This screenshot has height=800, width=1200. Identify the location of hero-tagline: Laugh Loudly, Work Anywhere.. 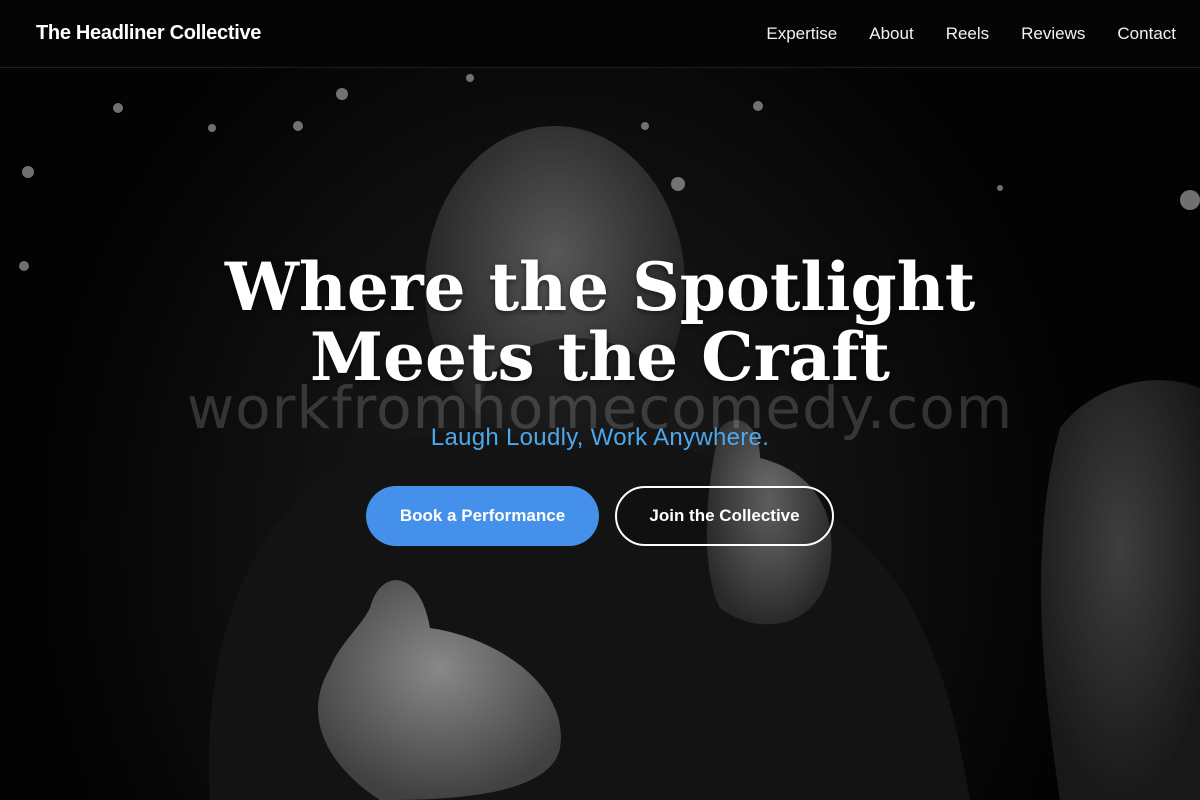
(600, 437).